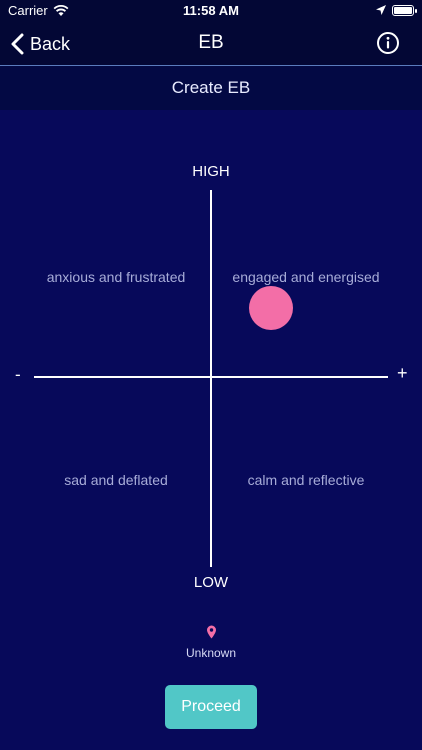  Describe the element at coordinates (211, 642) in the screenshot. I see `location-info: Unknown` at that location.